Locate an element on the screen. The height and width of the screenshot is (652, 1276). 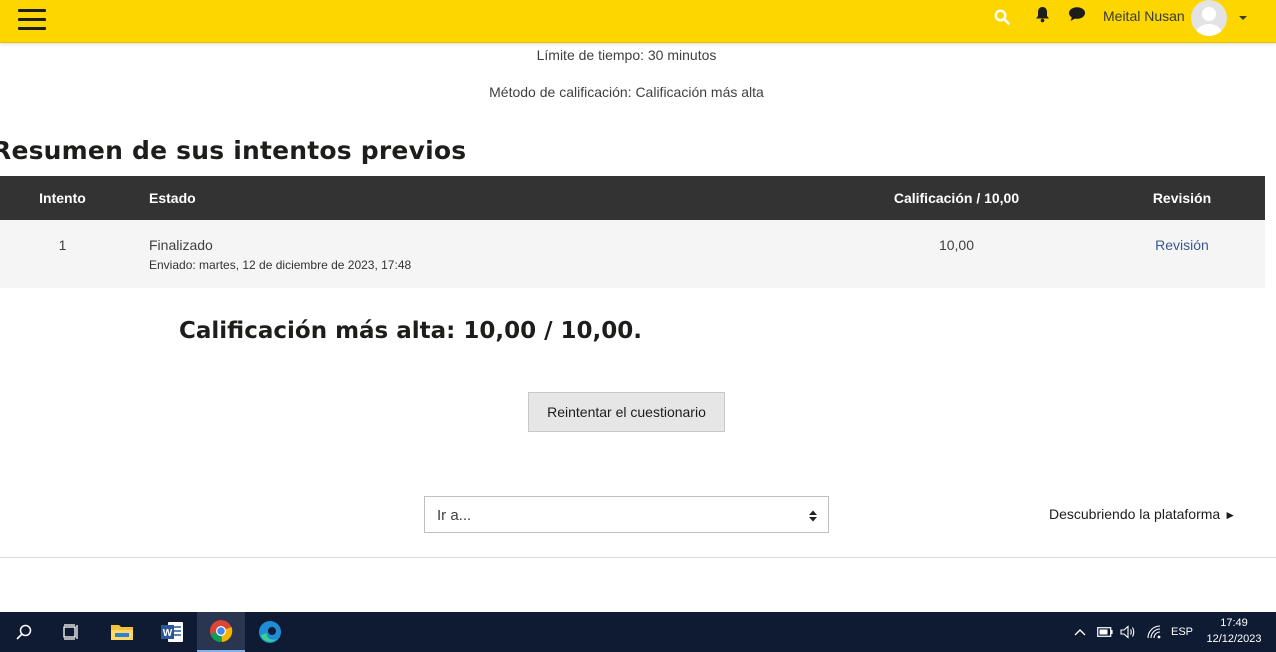
footer-divider is located at coordinates (638, 557).